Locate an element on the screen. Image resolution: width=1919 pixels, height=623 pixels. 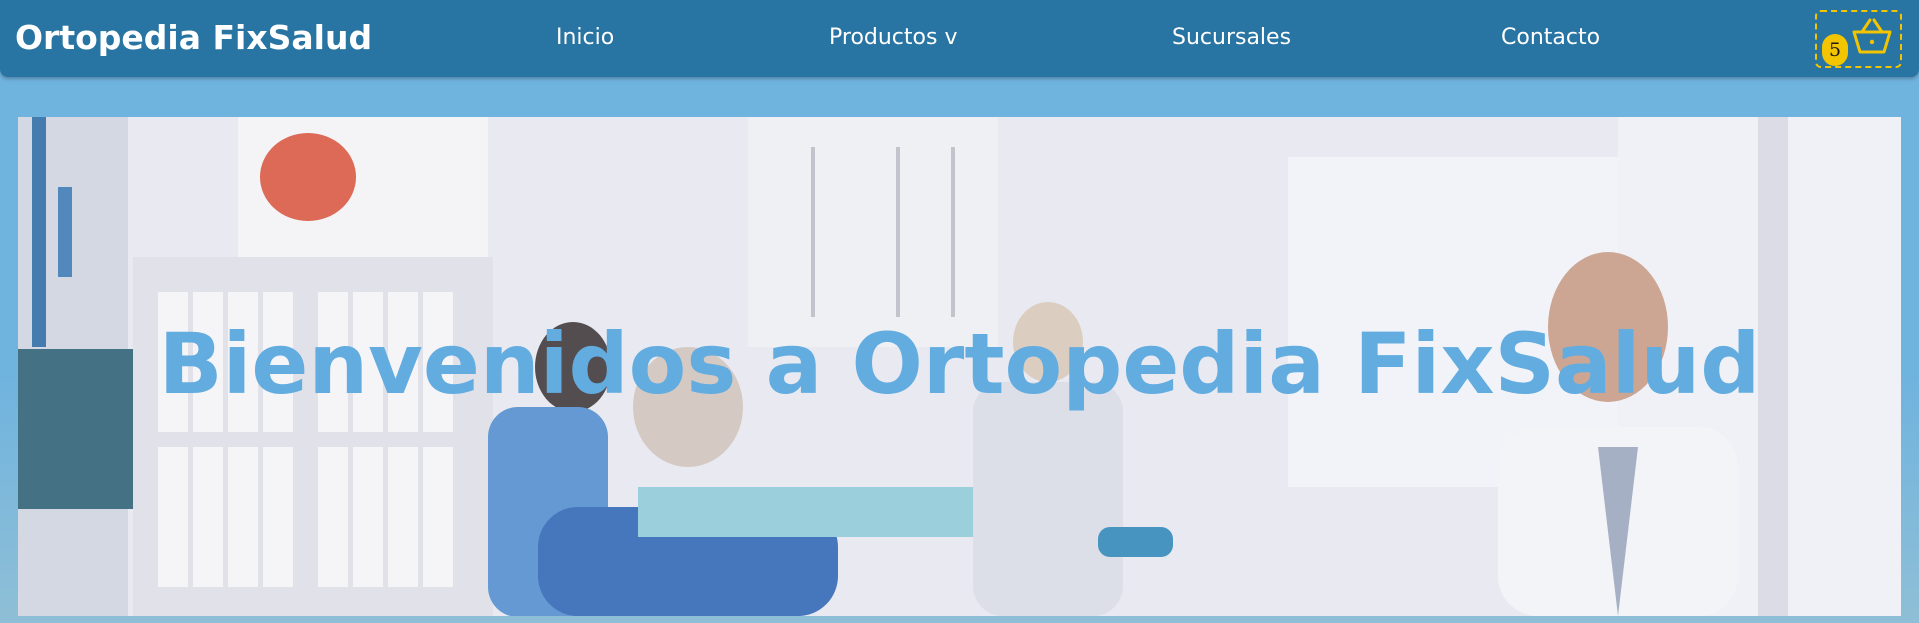
cart-count-badge: 5 is located at coordinates (1835, 50).